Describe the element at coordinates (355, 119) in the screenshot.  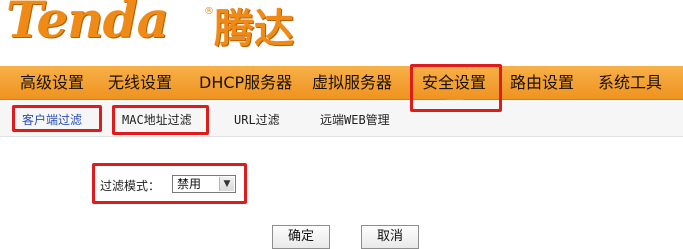
I see `subnav-remote-web-management: 远端WEB管理` at that location.